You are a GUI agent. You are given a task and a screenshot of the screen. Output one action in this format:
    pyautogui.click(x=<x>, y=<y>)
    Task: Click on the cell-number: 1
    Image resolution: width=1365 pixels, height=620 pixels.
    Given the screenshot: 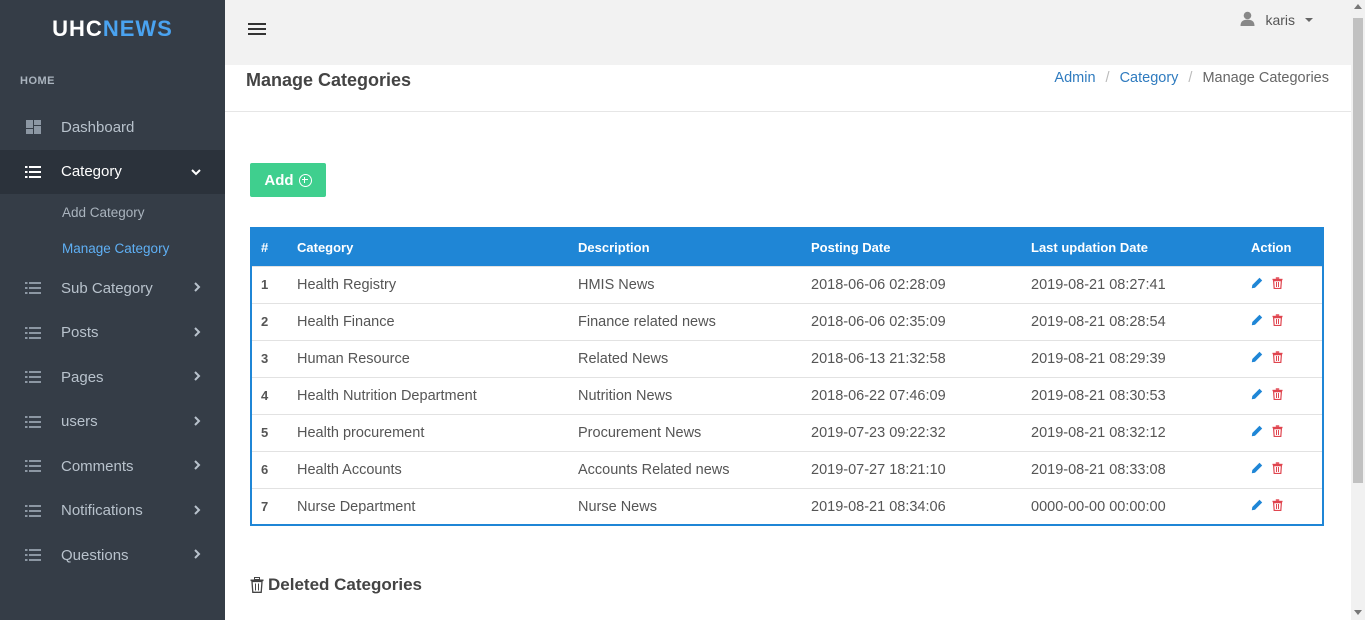 What is the action you would take?
    pyautogui.click(x=265, y=284)
    